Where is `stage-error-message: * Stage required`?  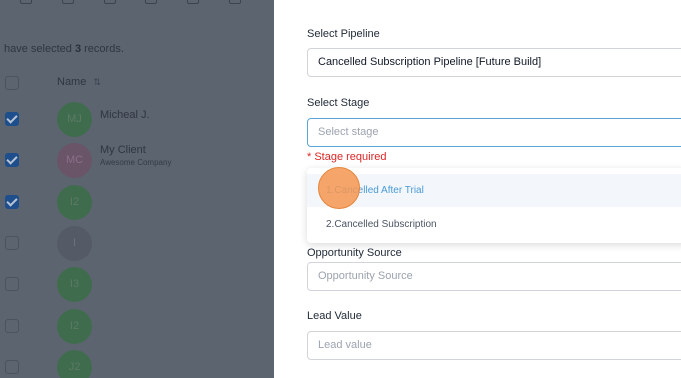 stage-error-message: * Stage required is located at coordinates (347, 157).